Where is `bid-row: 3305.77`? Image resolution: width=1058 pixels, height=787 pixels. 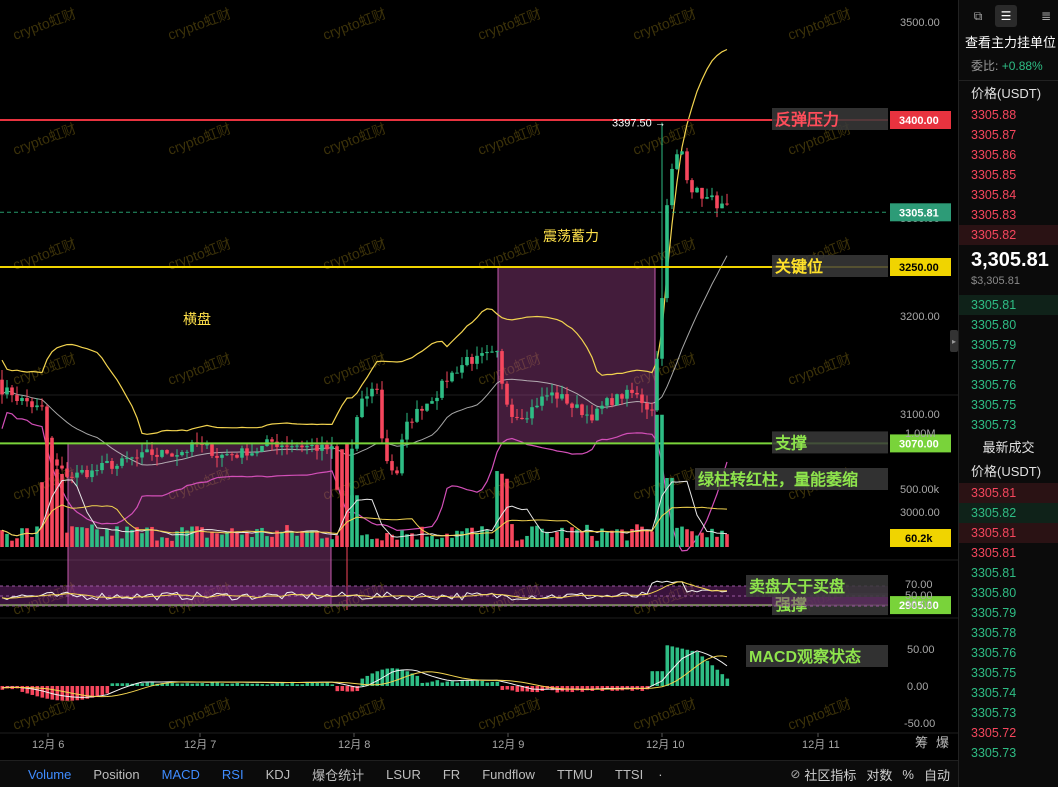
bid-row: 3305.77 is located at coordinates (1008, 365).